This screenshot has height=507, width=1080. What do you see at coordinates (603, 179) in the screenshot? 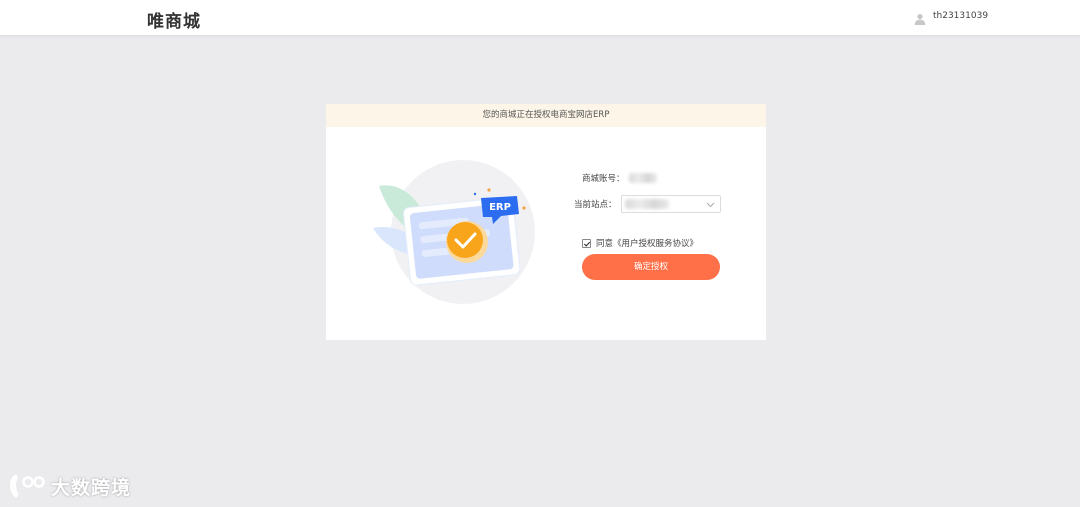
I see `account-label: 商城账号：` at bounding box center [603, 179].